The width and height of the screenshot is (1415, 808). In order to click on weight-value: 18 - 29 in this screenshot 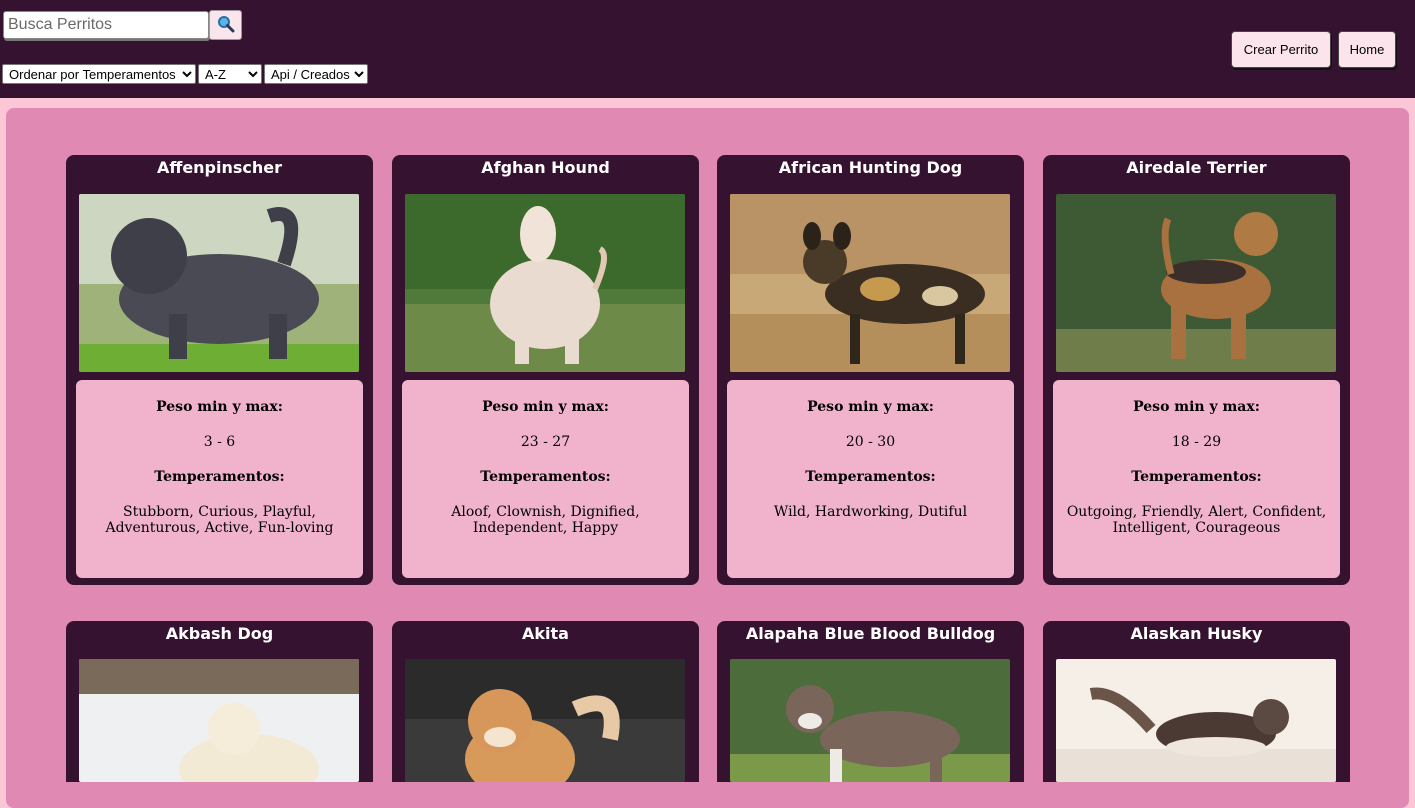, I will do `click(1196, 442)`.